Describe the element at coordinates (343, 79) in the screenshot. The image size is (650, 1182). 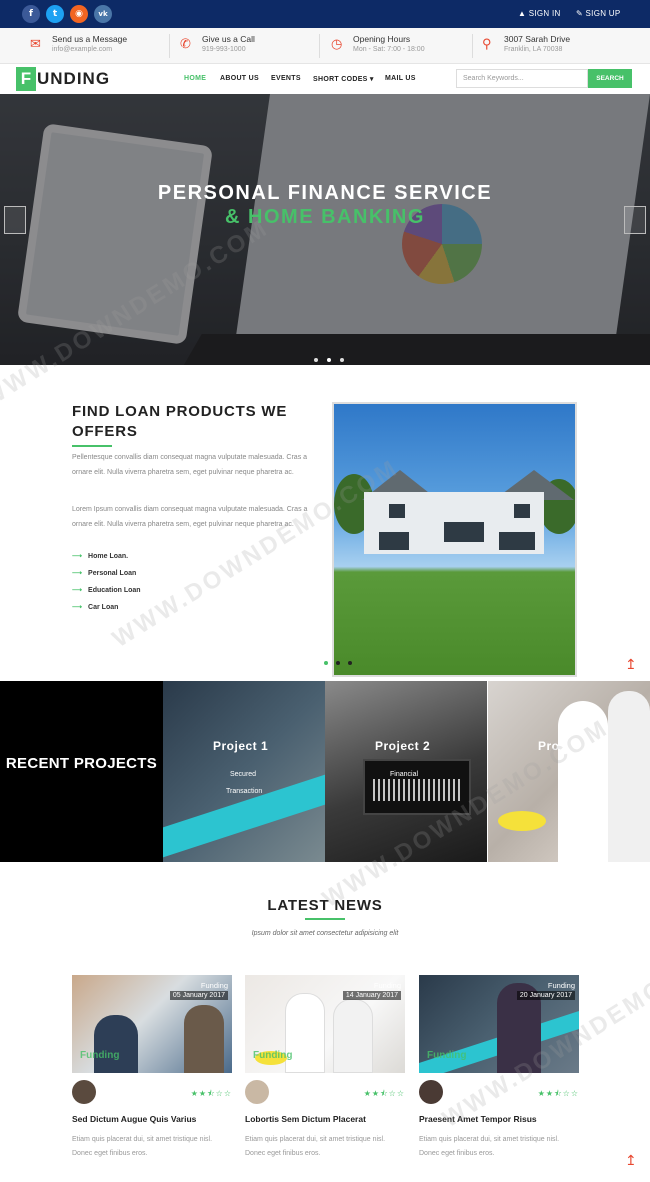
I see `nav-short-codes: SHORT CODES ▾` at that location.